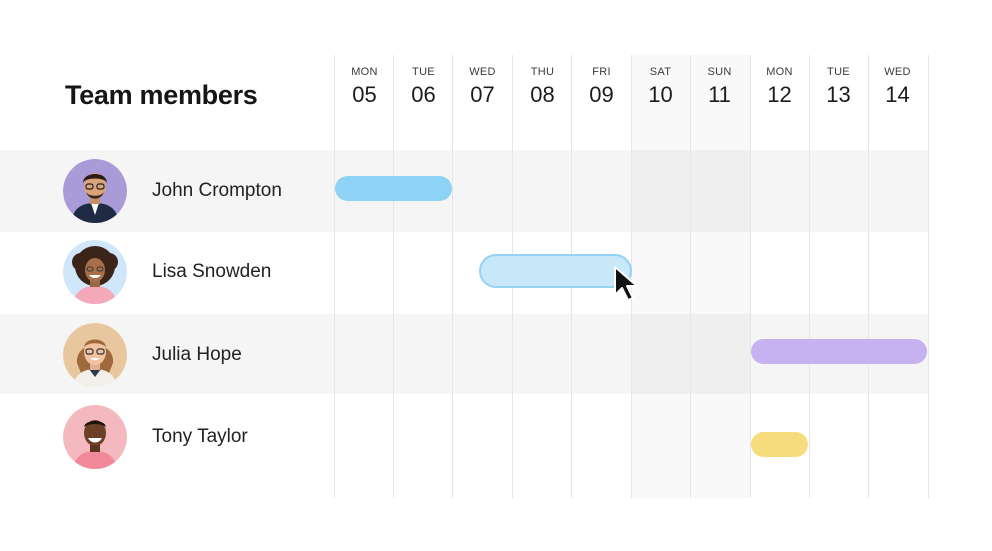 This screenshot has width=992, height=551. I want to click on member-name: Lisa Snowden, so click(212, 271).